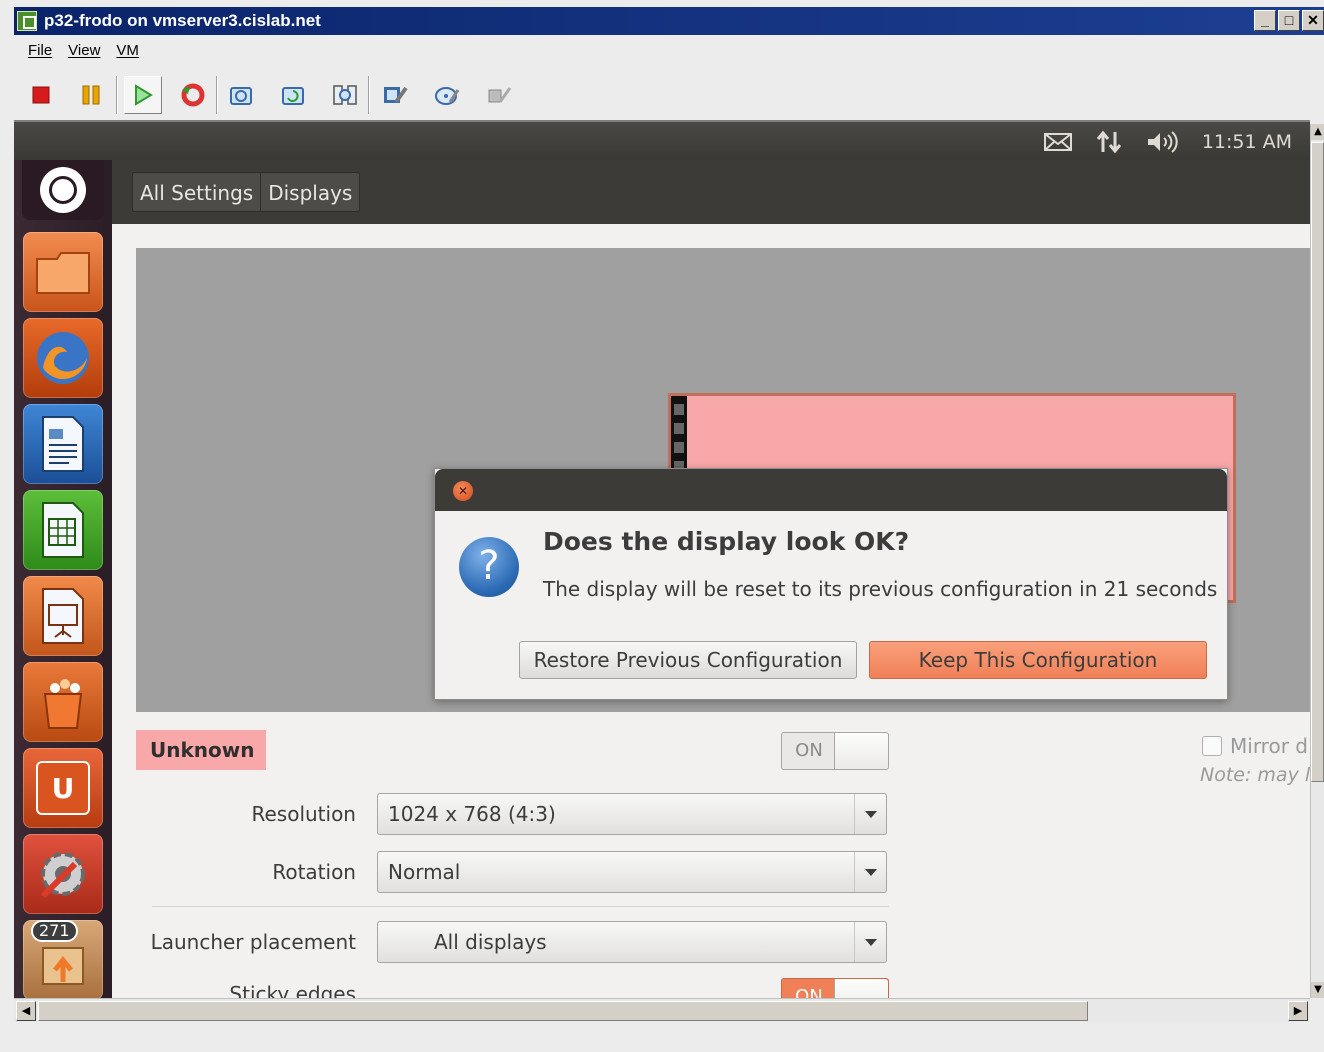 This screenshot has height=1052, width=1324. Describe the element at coordinates (241, 95) in the screenshot. I see `snapshot-icon` at that location.